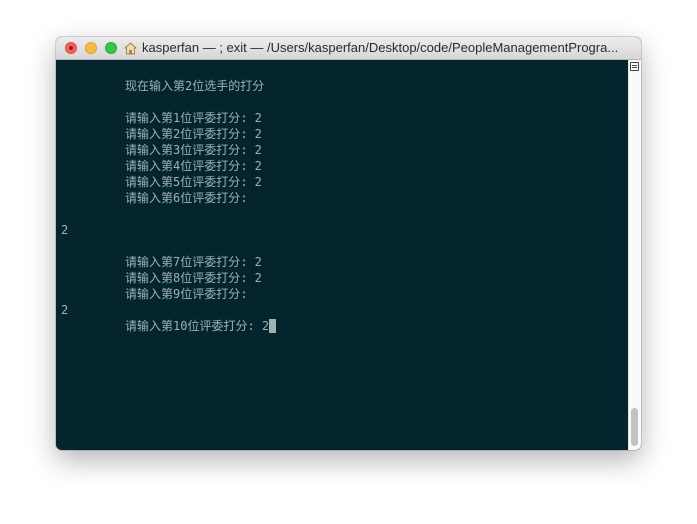 The image size is (697, 524). Describe the element at coordinates (273, 326) in the screenshot. I see `text-cursor` at that location.